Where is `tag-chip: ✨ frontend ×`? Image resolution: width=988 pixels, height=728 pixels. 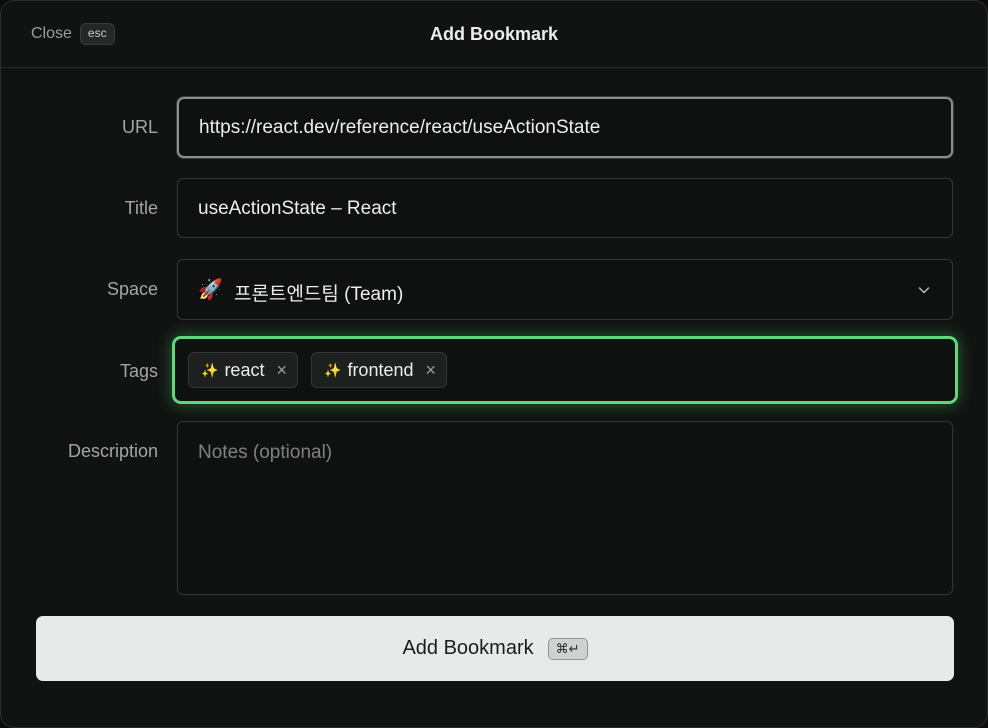 tag-chip: ✨ frontend × is located at coordinates (379, 370).